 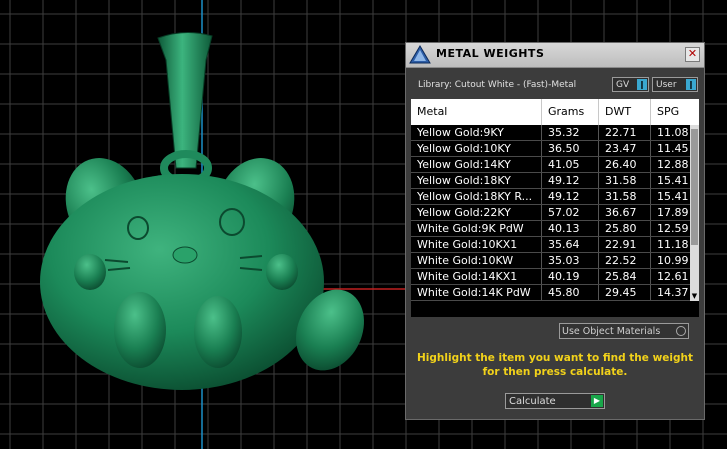 What do you see at coordinates (625, 112) in the screenshot?
I see `column-header-dwt: DWT` at bounding box center [625, 112].